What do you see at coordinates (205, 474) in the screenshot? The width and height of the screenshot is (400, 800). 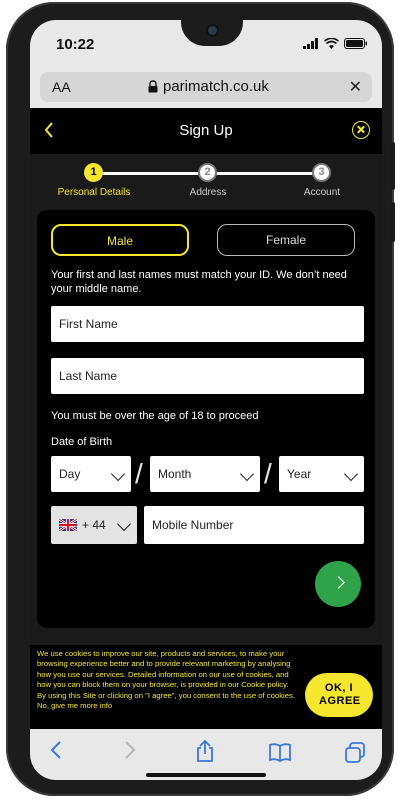 I see `dob-month-select: Month` at bounding box center [205, 474].